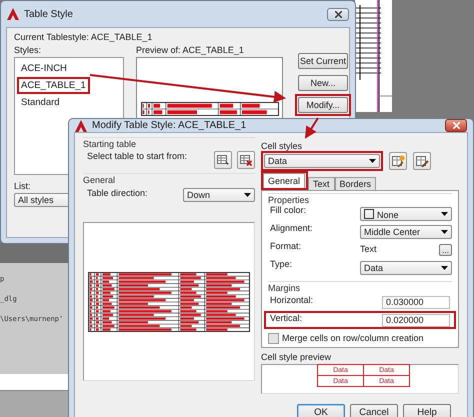 This screenshot has width=474, height=417. I want to click on cell-styles-dropdown: Data, so click(322, 161).